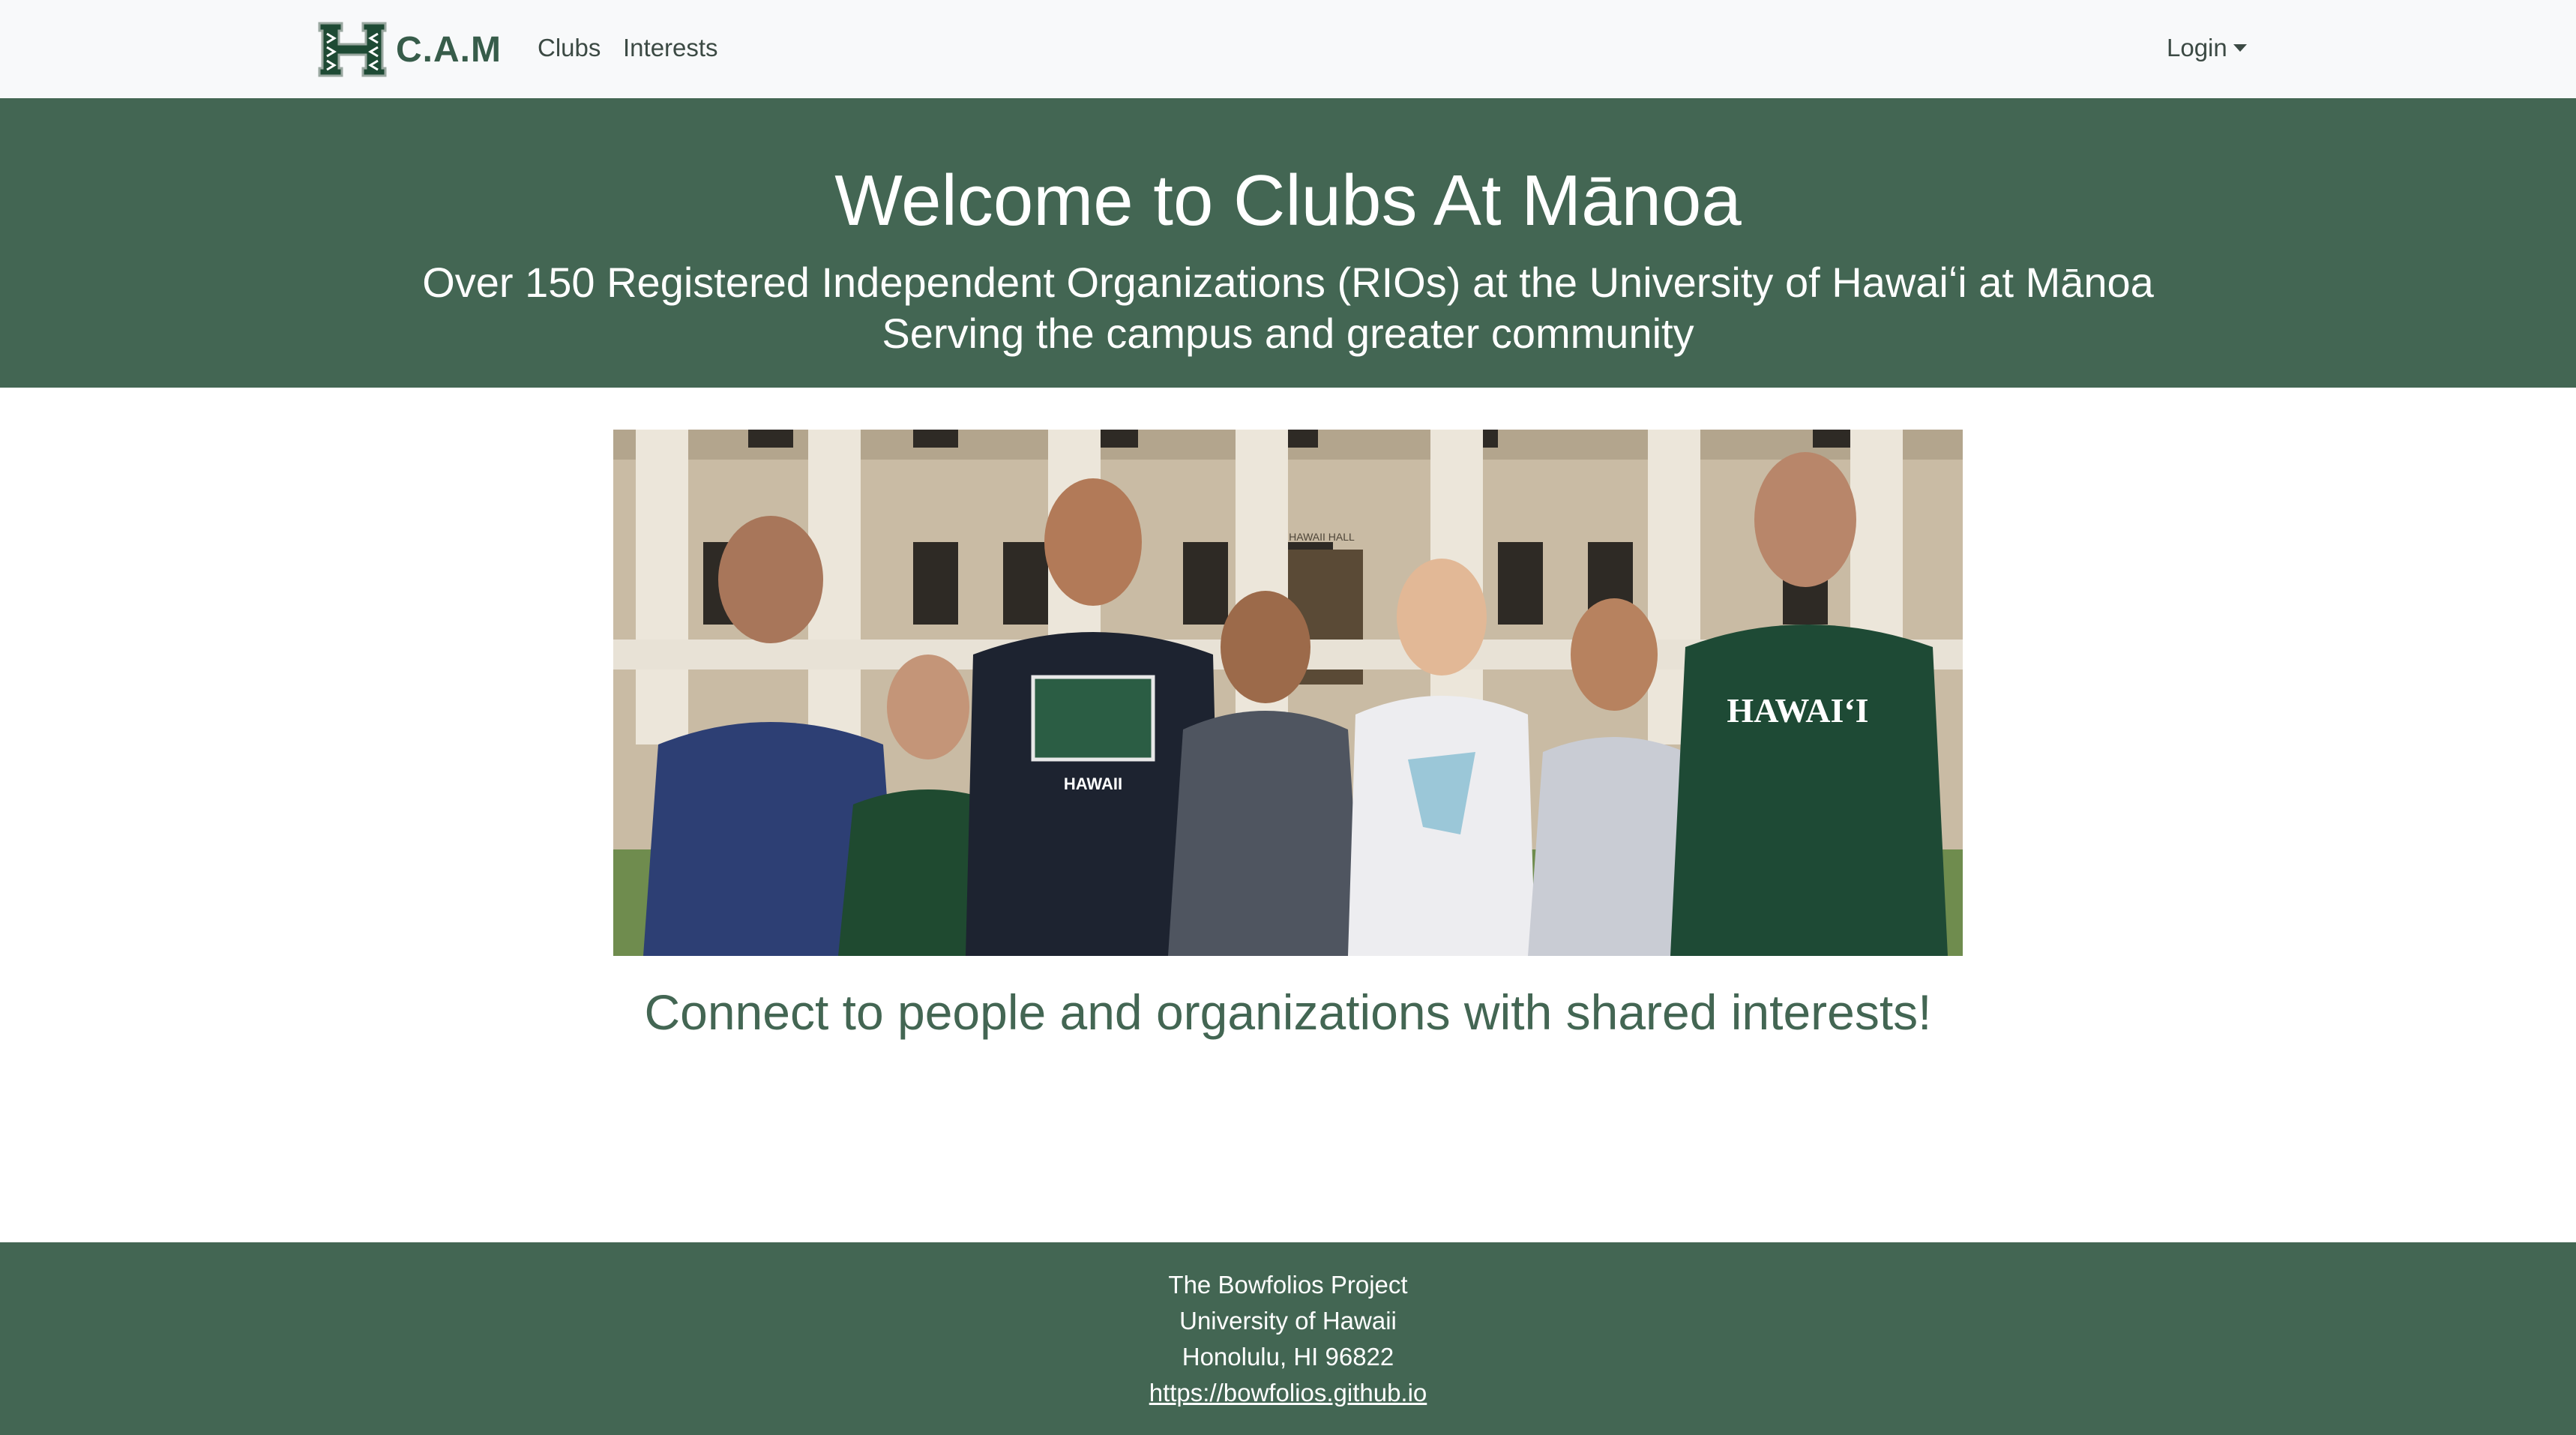 This screenshot has width=2576, height=1435. Describe the element at coordinates (449, 49) in the screenshot. I see `brand-text: C.A.M` at that location.